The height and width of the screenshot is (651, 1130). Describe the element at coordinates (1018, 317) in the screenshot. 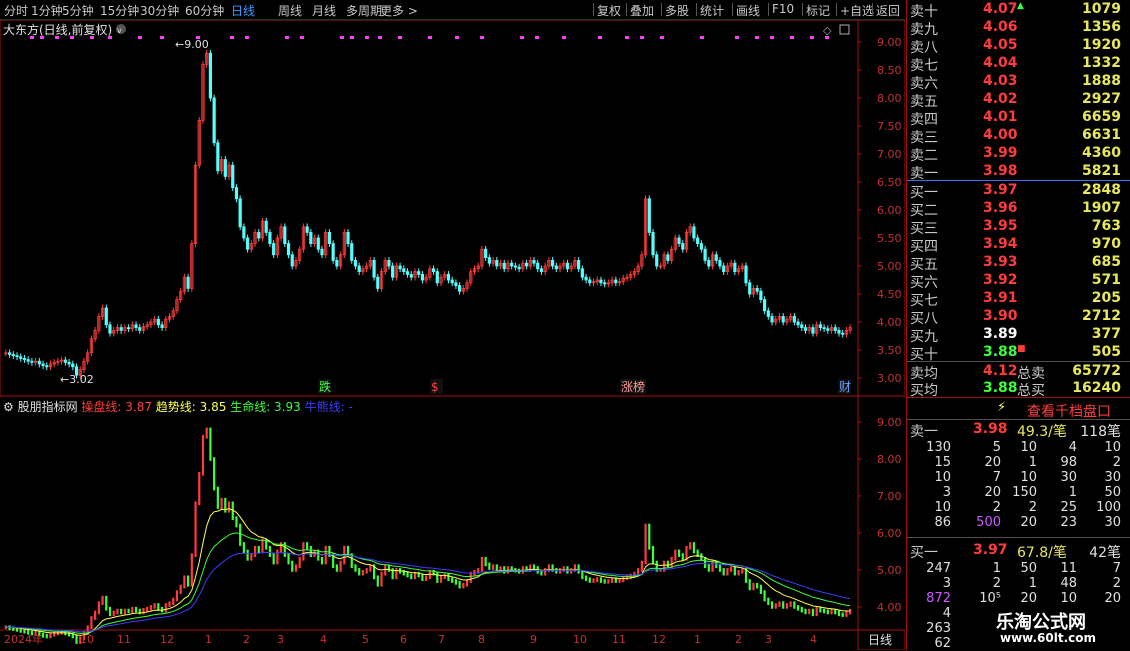

I see `bid-row: 买八 3.90 2712` at that location.